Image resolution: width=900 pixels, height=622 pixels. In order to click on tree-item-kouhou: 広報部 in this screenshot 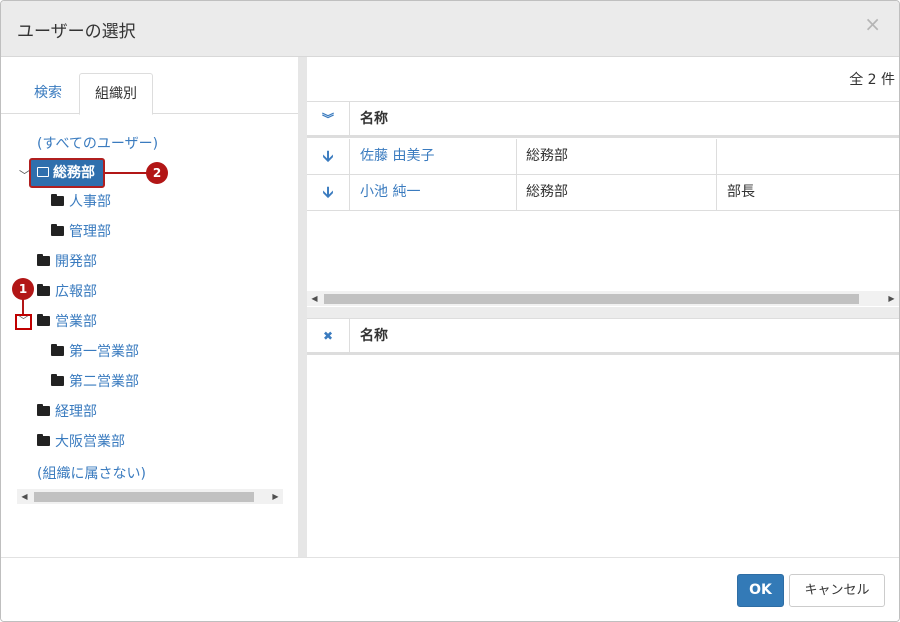, I will do `click(67, 292)`.